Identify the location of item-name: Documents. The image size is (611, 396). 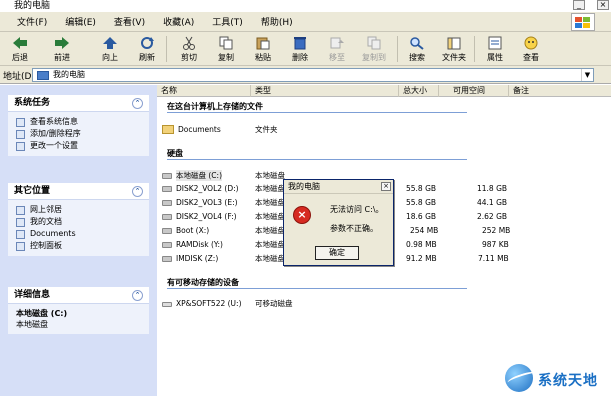
(199, 129).